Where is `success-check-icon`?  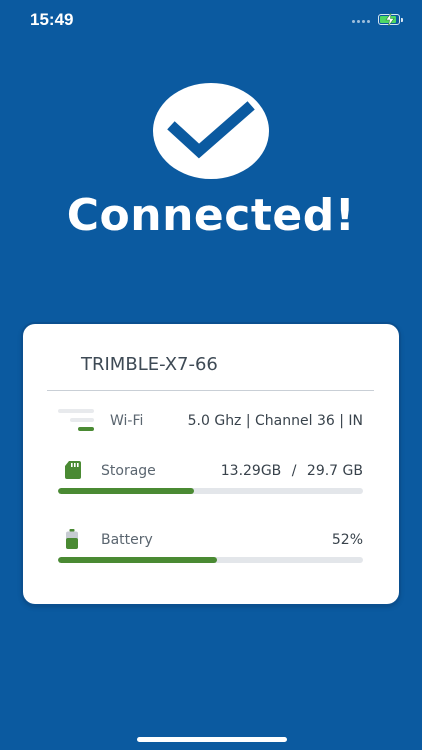 success-check-icon is located at coordinates (211, 131).